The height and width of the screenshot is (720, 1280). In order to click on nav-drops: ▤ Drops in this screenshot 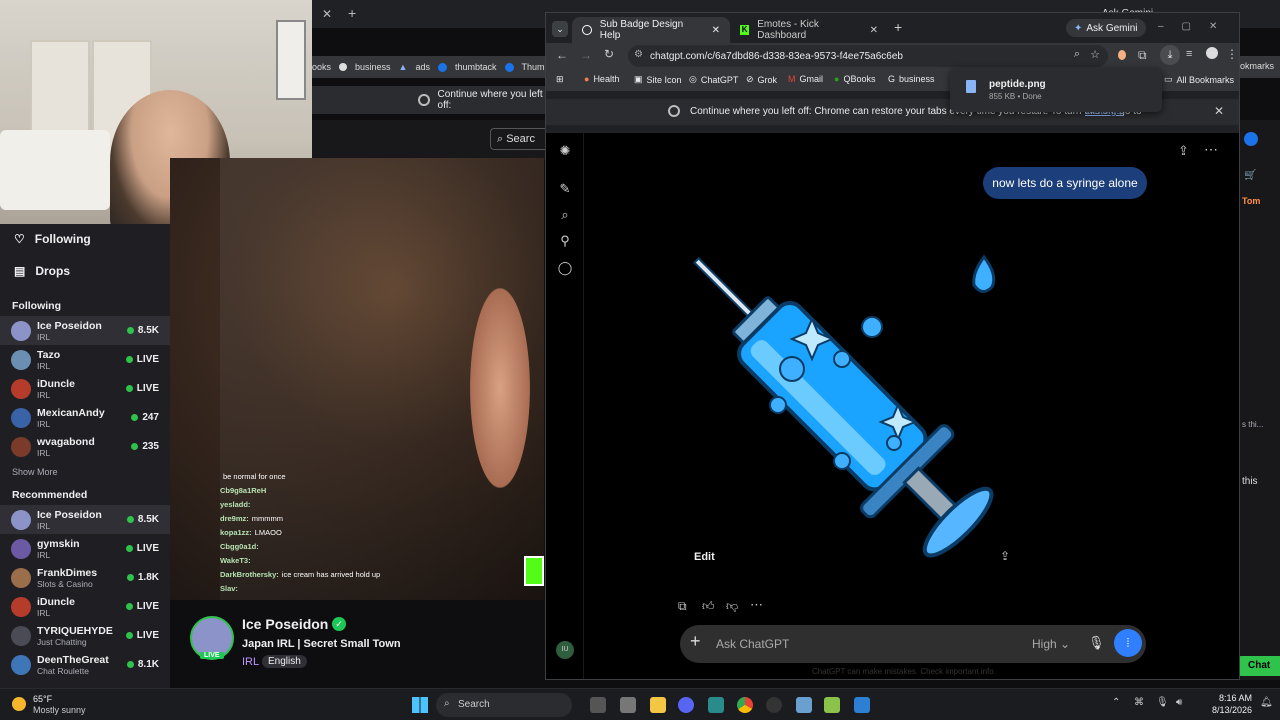, I will do `click(85, 271)`.